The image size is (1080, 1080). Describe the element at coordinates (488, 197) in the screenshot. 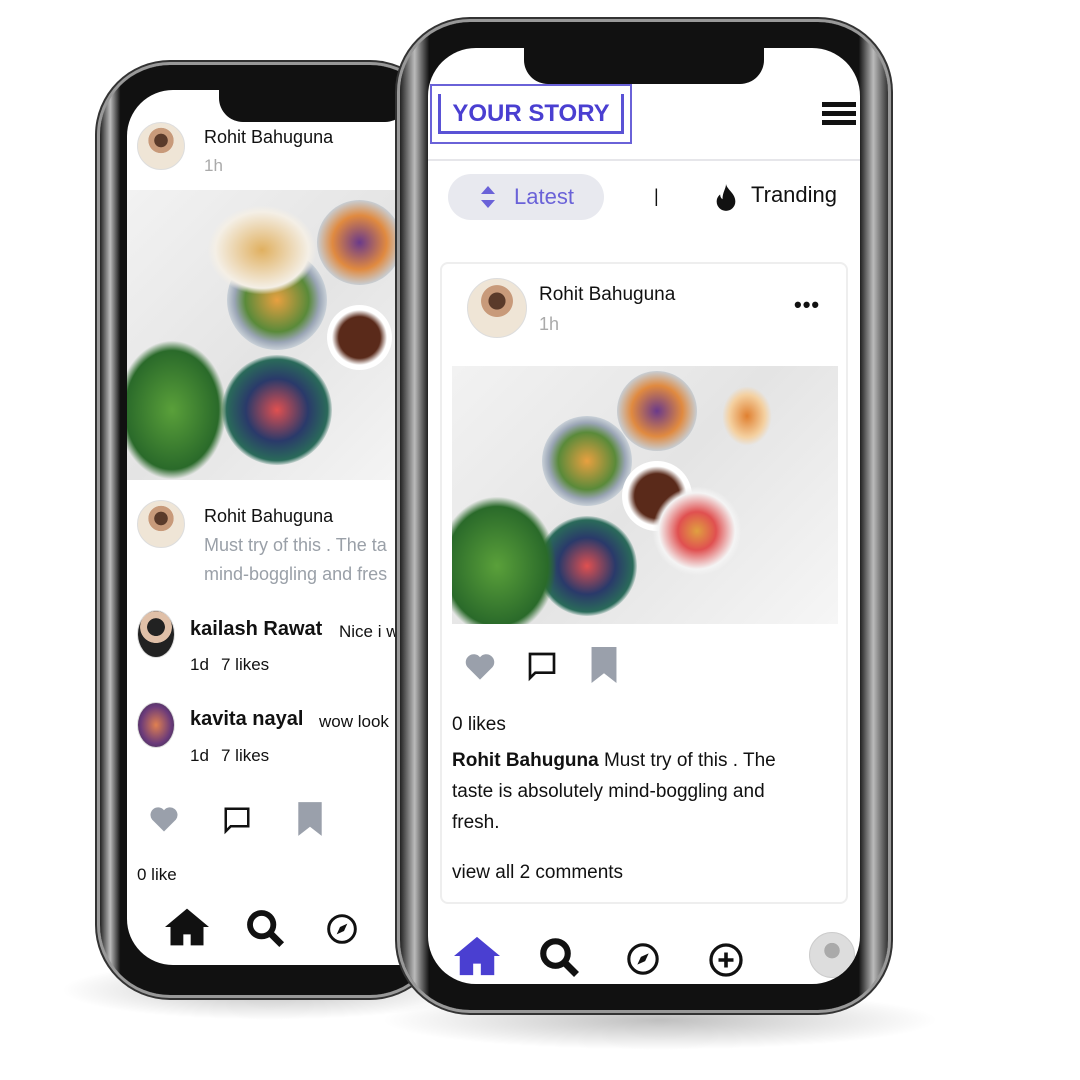

I see `sort-icon` at that location.